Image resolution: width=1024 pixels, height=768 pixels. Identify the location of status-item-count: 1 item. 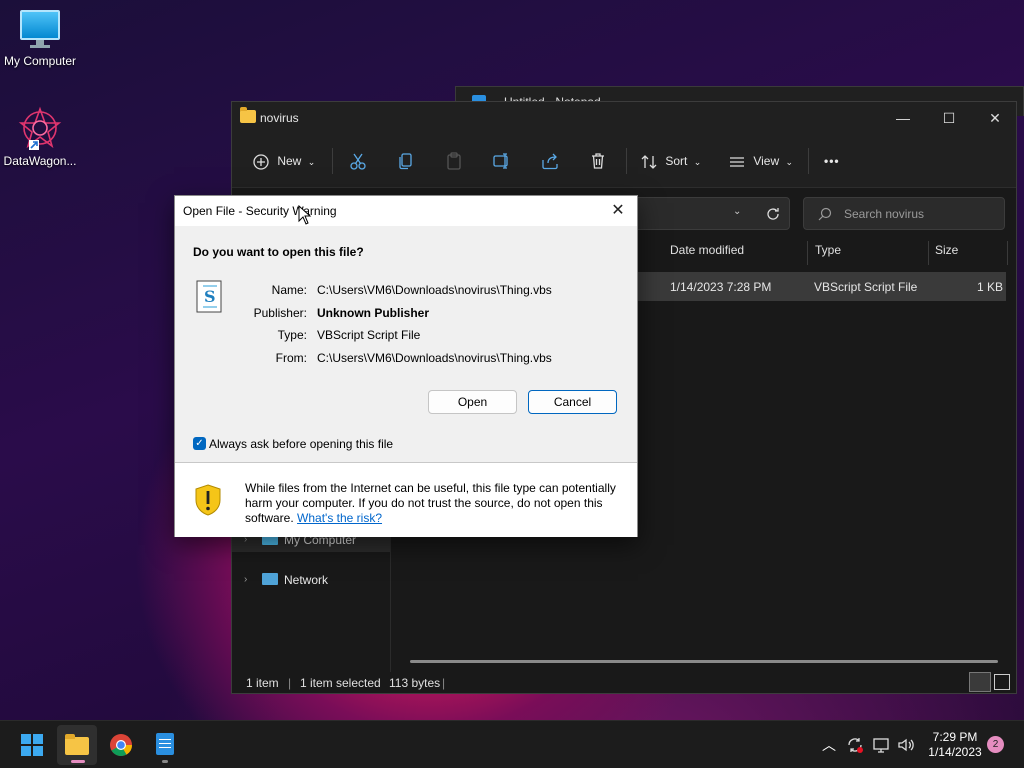
(262, 683).